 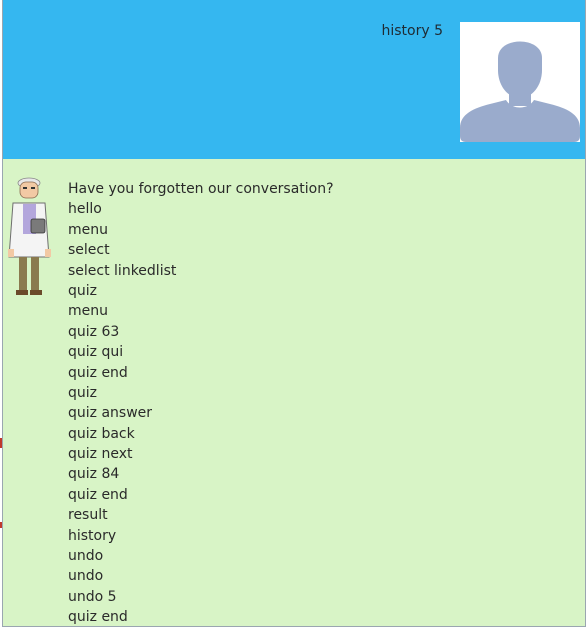 What do you see at coordinates (88, 515) in the screenshot?
I see `bot-line: result` at bounding box center [88, 515].